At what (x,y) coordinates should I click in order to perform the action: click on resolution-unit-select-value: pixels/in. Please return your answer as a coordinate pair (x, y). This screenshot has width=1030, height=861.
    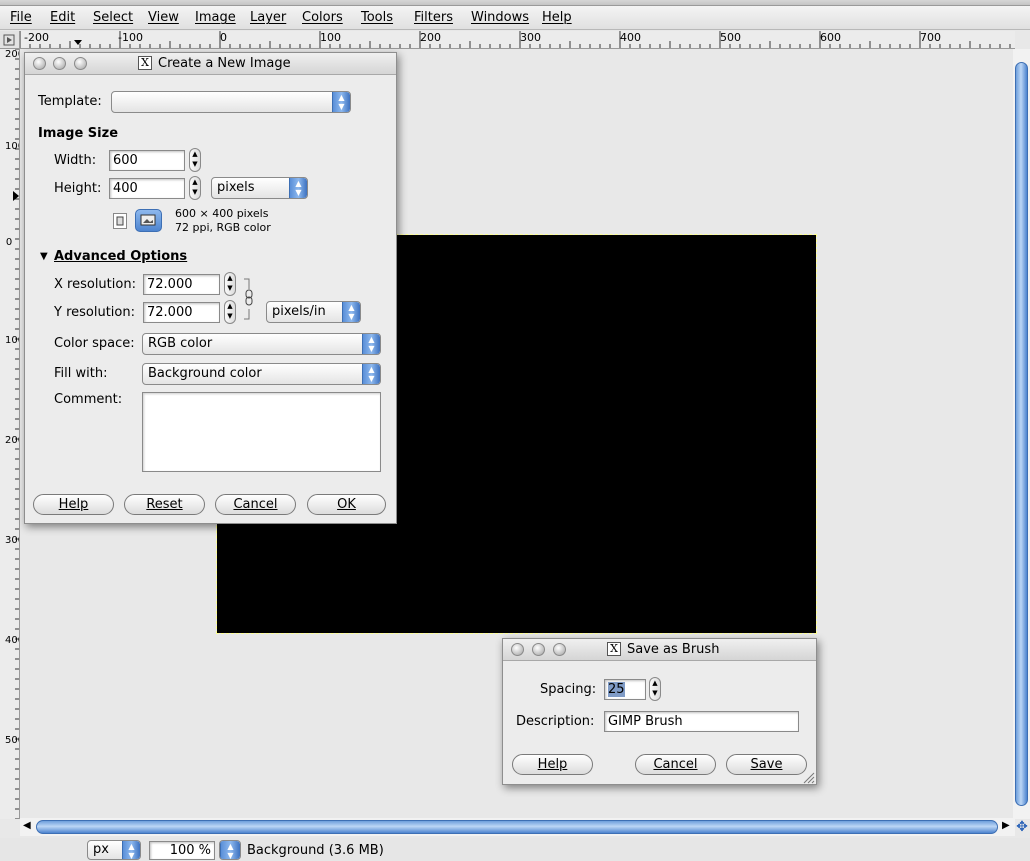
    Looking at the image, I should click on (299, 311).